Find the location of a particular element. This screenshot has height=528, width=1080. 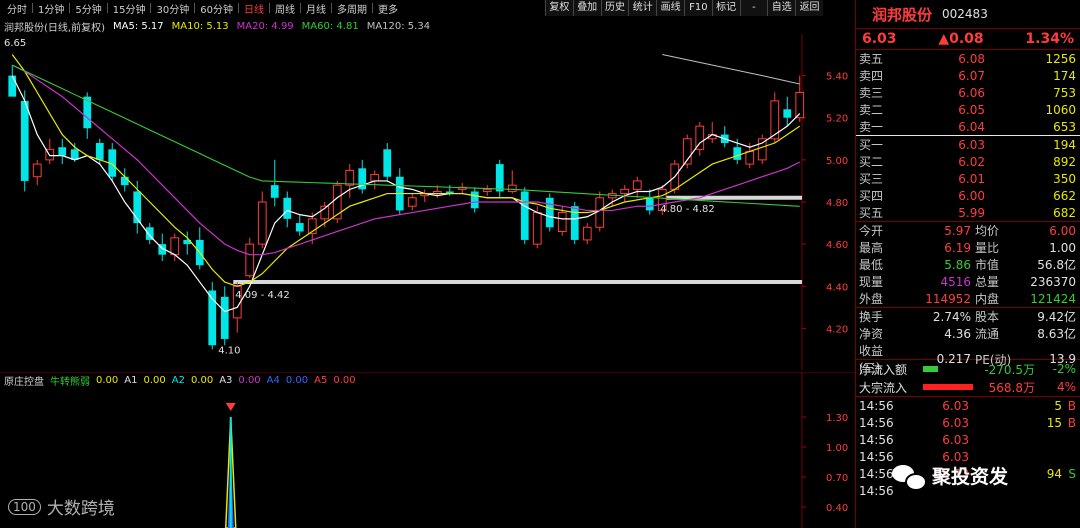

toolbar-button-7: - is located at coordinates (753, 8).